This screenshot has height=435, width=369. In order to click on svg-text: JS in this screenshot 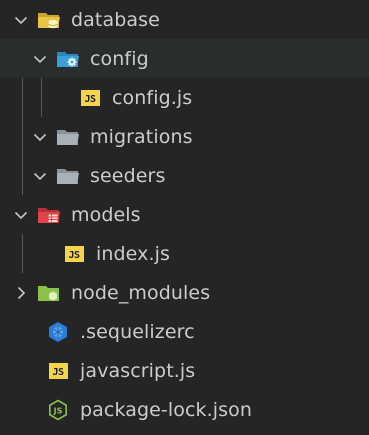, I will do `click(58, 410)`.